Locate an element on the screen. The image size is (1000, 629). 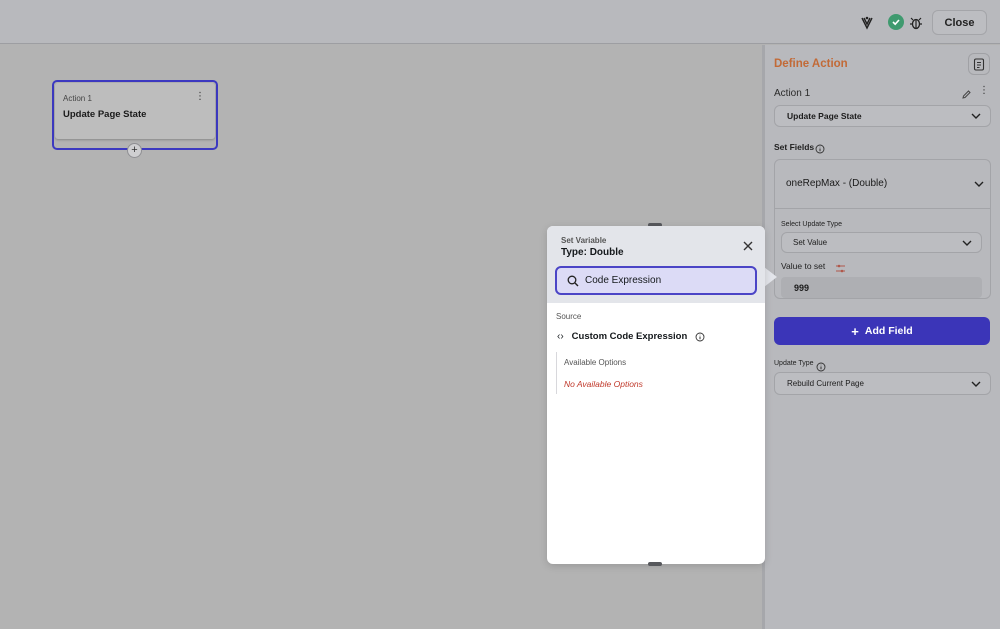
rebuild-select: Rebuild Current Page is located at coordinates (882, 383).